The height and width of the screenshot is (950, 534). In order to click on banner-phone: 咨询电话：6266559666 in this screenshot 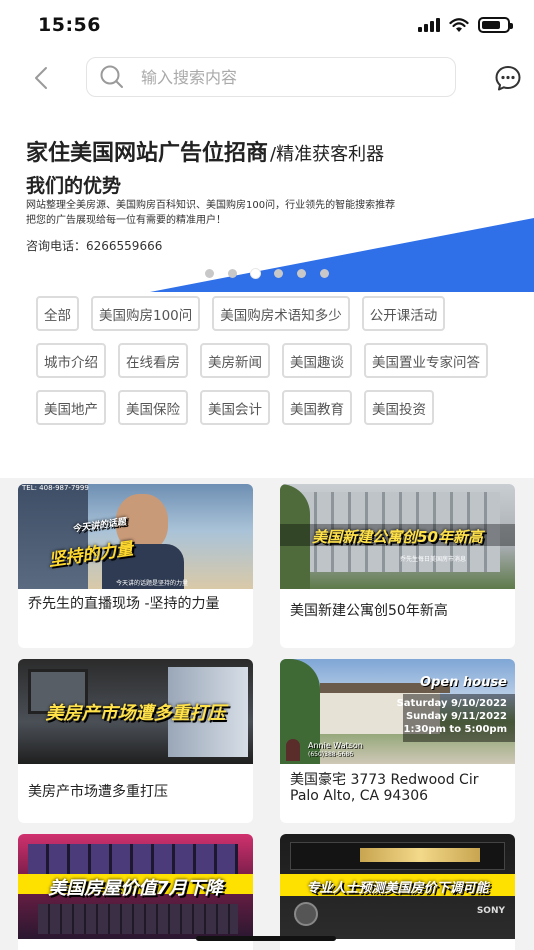, I will do `click(94, 246)`.